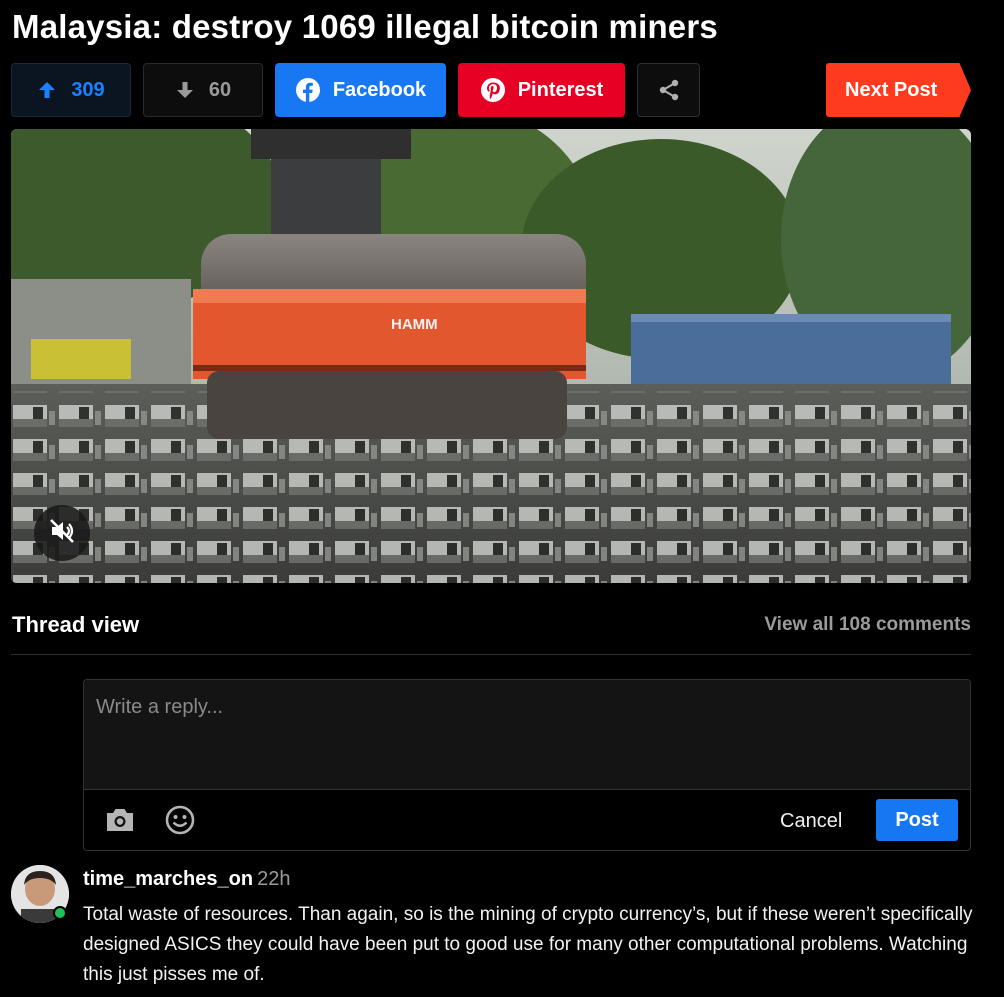 This screenshot has width=1004, height=997. Describe the element at coordinates (379, 89) in the screenshot. I see `facebook-label: Facebook` at that location.